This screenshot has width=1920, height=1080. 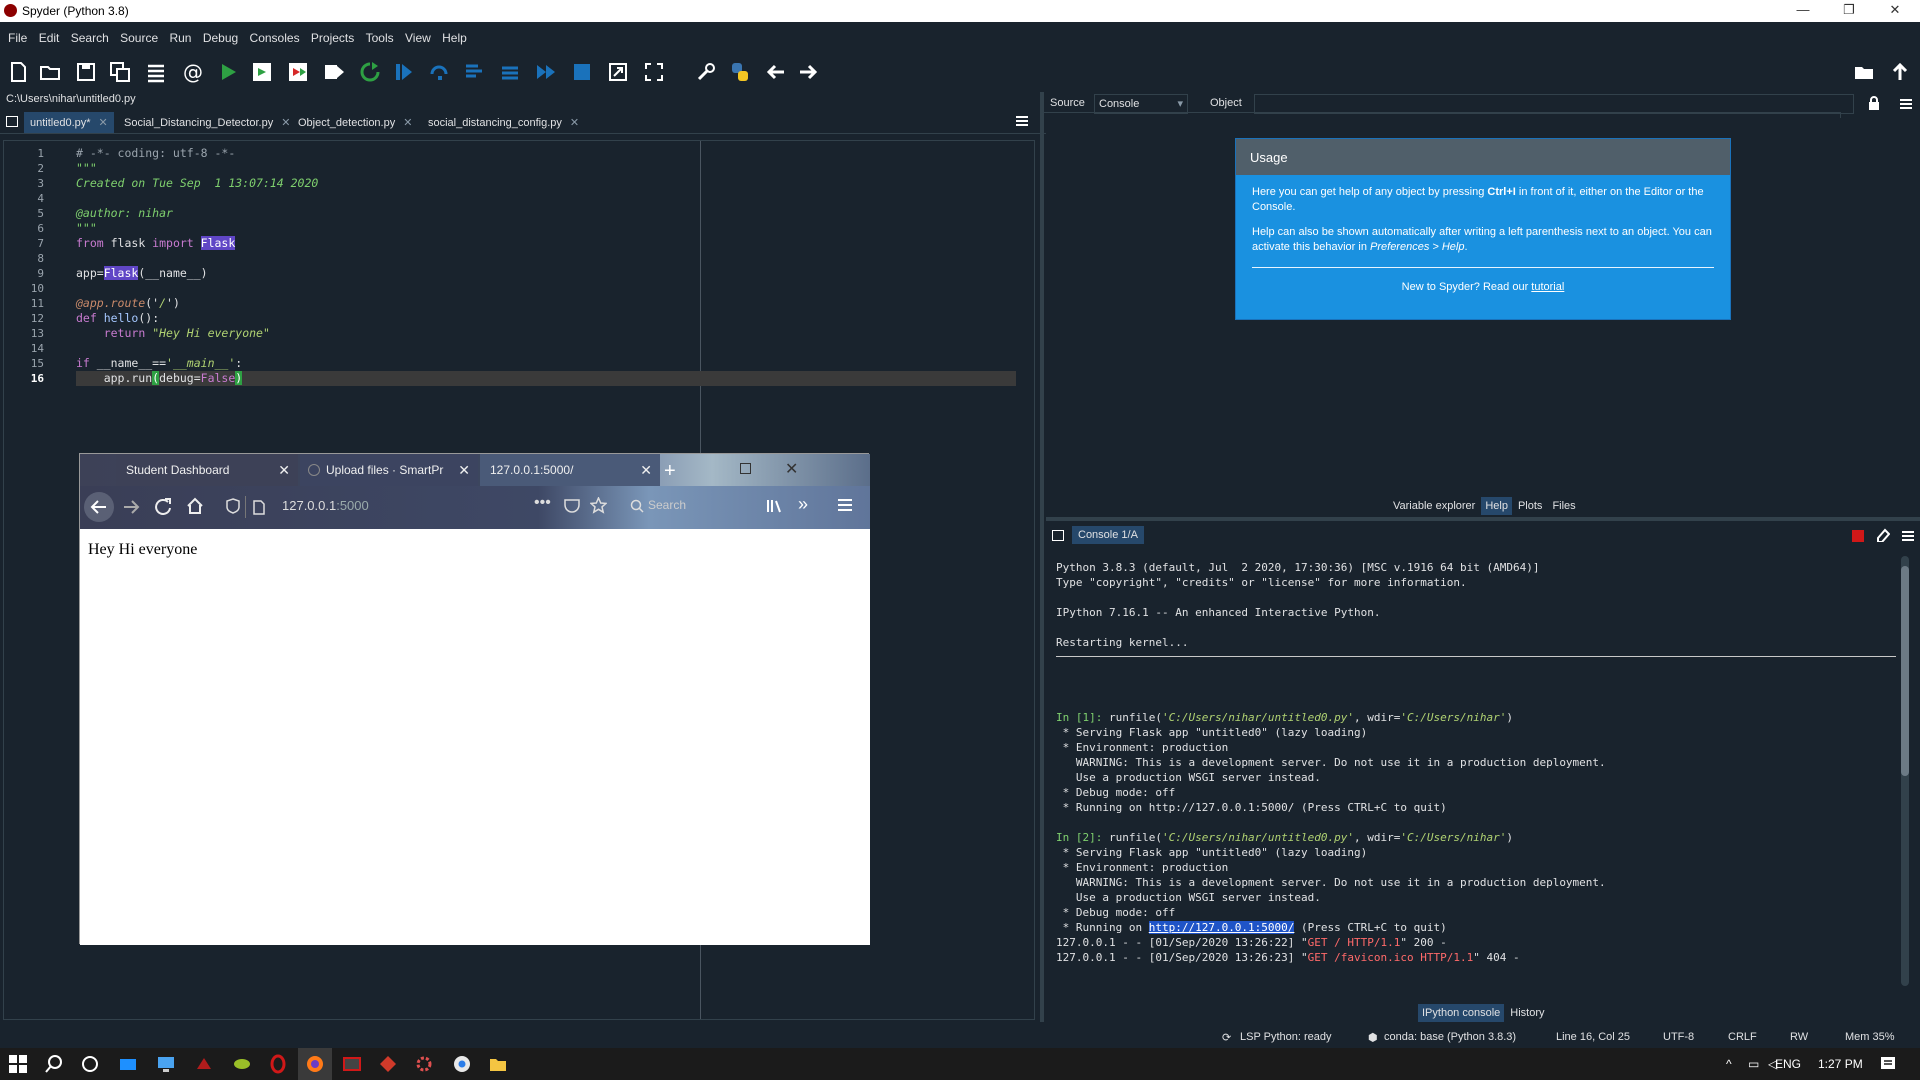 What do you see at coordinates (791, 469) in the screenshot?
I see `browser-close-icon: ✕` at bounding box center [791, 469].